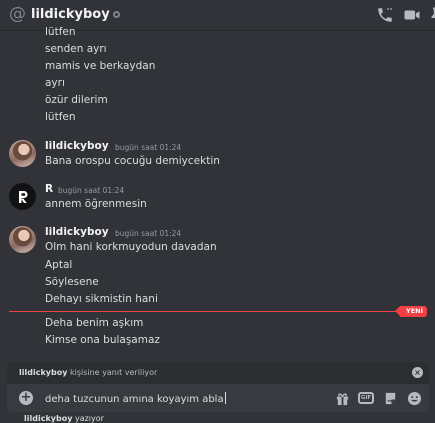  I want to click on message-line: Aptal, so click(59, 265).